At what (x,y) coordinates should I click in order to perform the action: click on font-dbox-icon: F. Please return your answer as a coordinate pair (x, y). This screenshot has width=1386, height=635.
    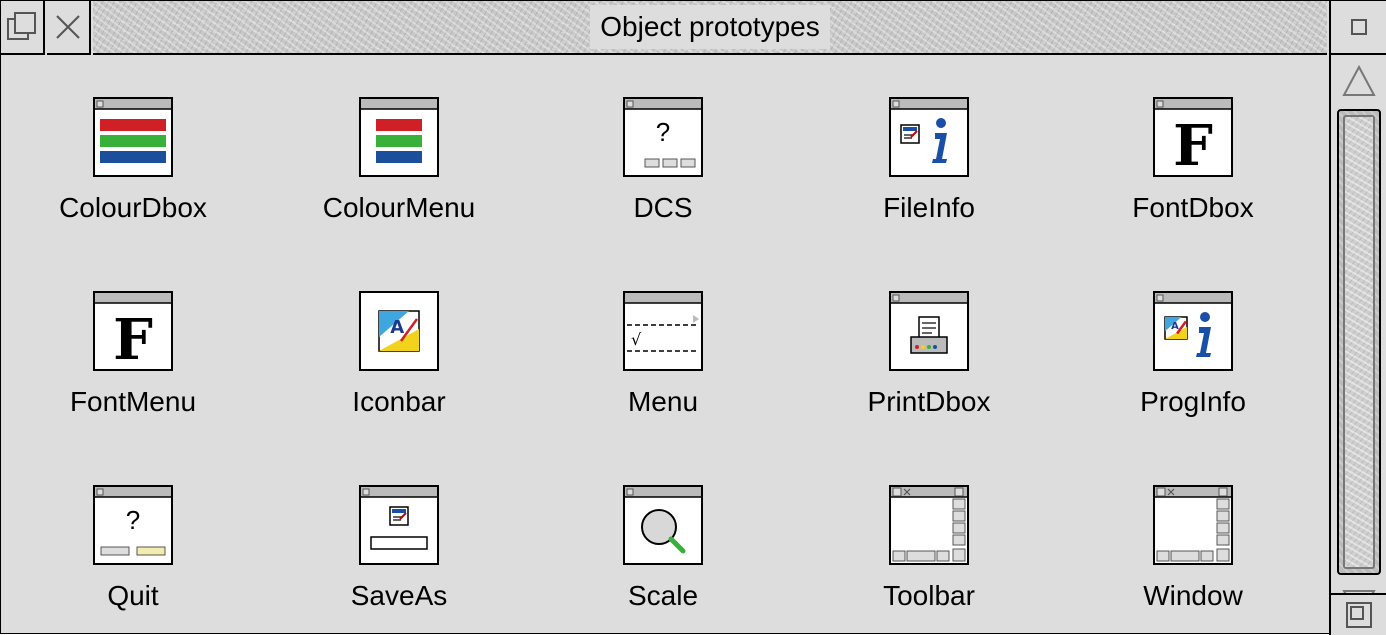
    Looking at the image, I should click on (1193, 138).